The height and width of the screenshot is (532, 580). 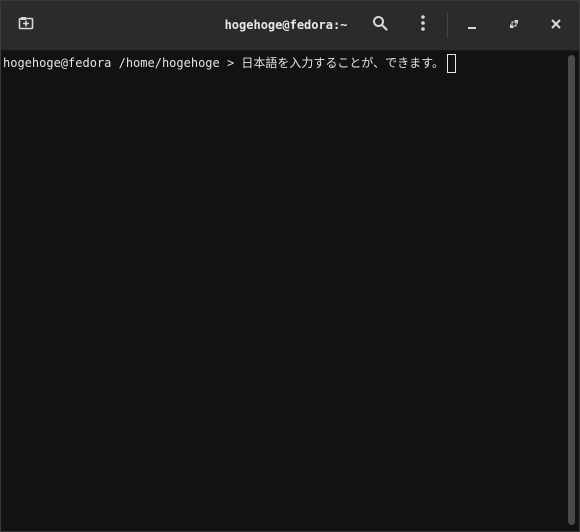 I want to click on menu-button, so click(x=423, y=25).